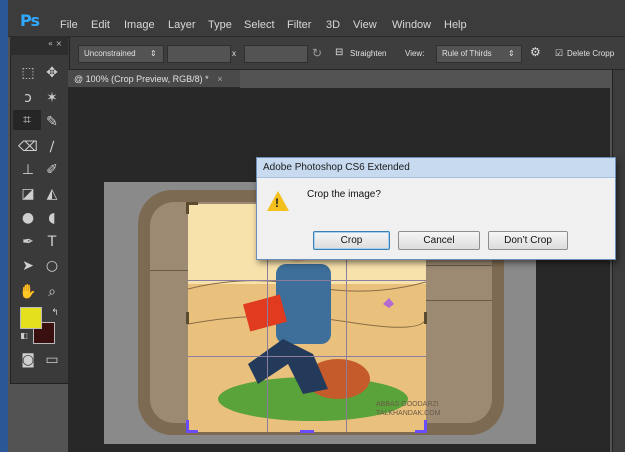  What do you see at coordinates (30, 20) in the screenshot?
I see `photoshop-logo: Ps` at bounding box center [30, 20].